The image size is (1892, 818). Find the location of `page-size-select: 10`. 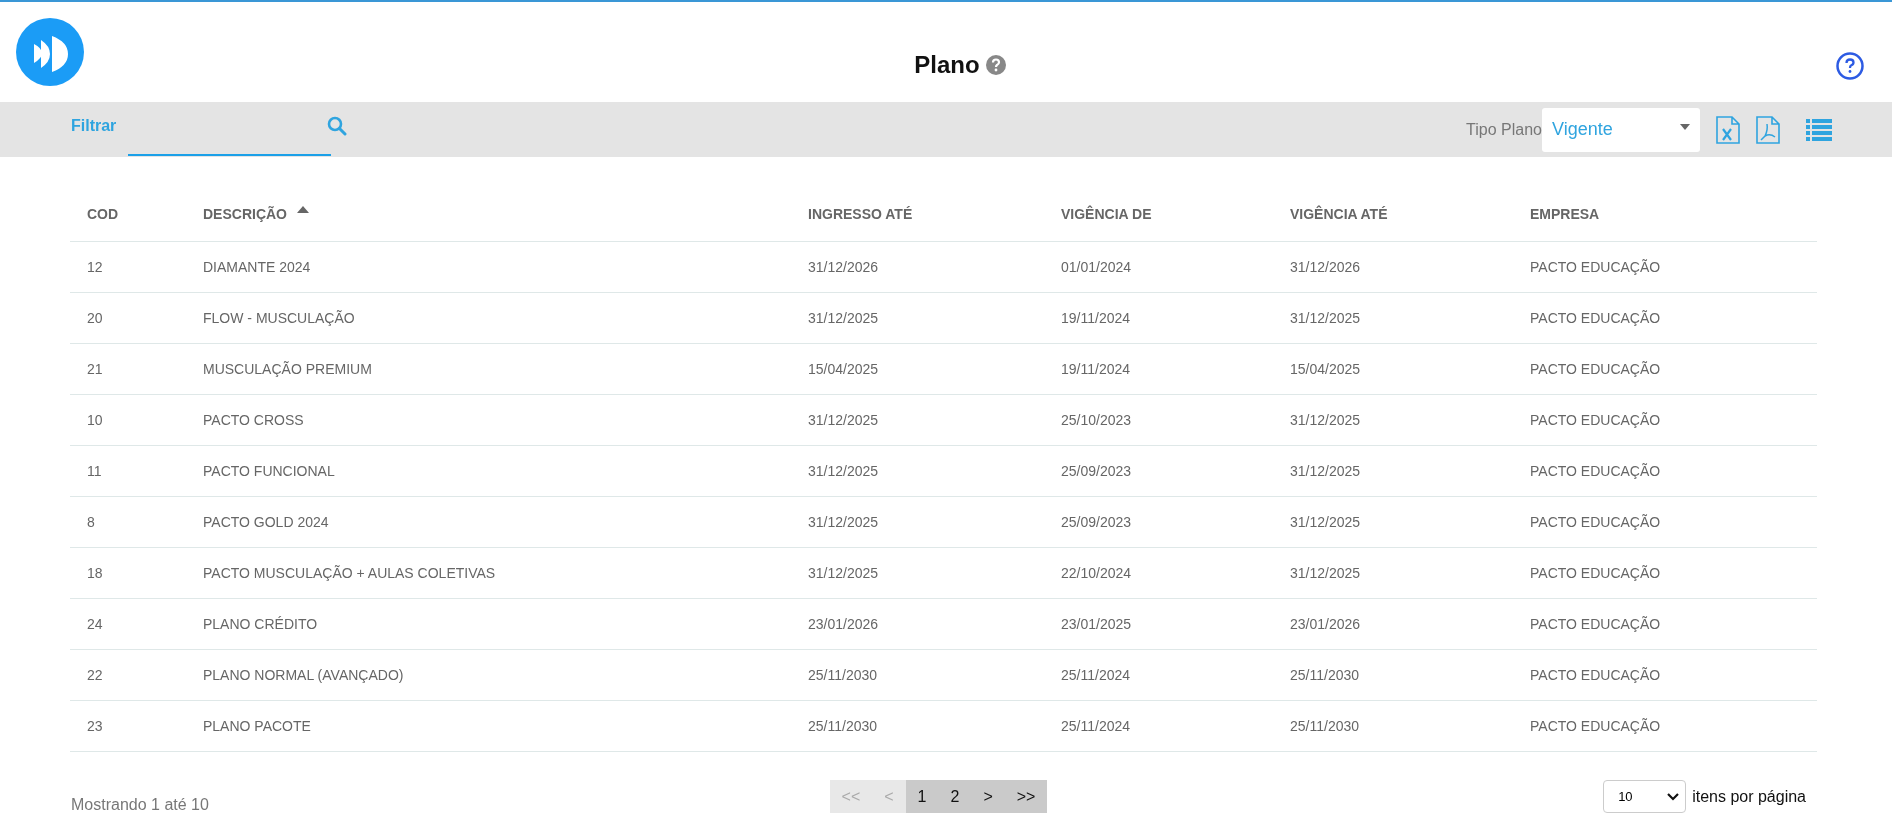

page-size-select: 10 is located at coordinates (1645, 796).